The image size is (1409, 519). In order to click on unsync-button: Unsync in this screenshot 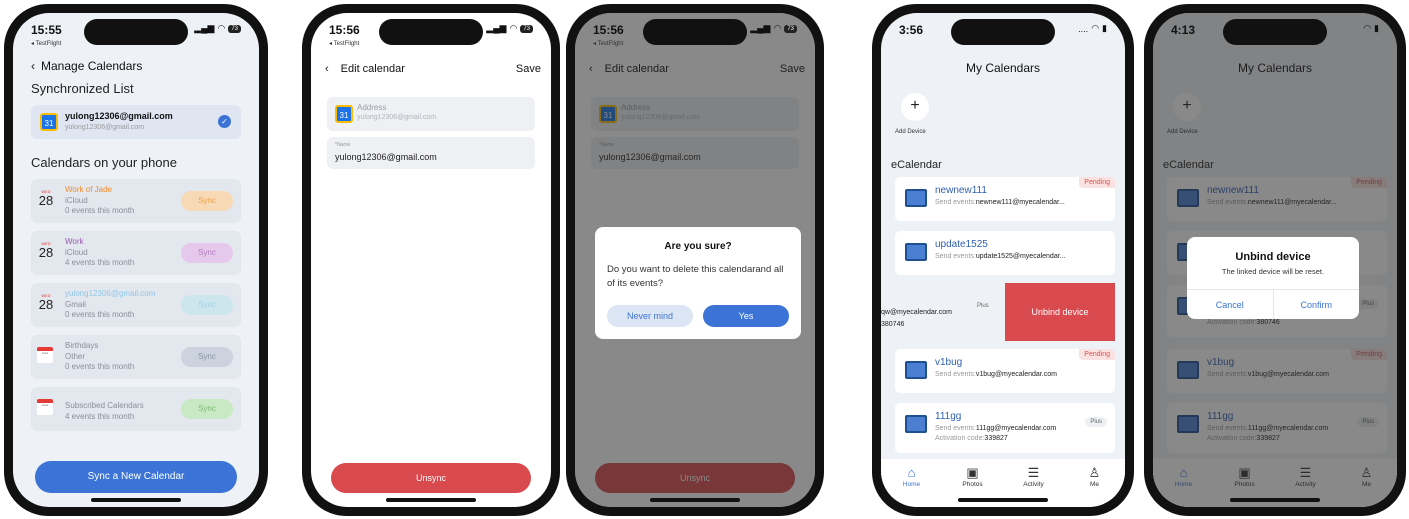, I will do `click(431, 478)`.